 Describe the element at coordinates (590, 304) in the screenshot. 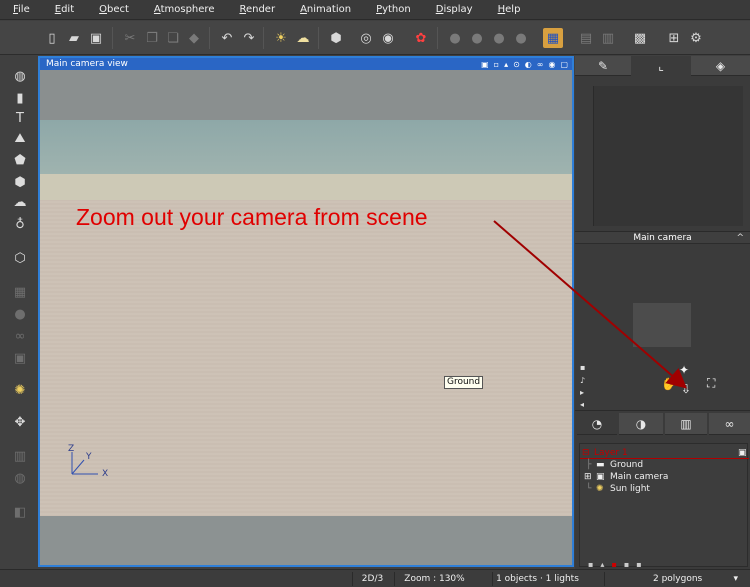

I see `tutorial-arrow` at that location.